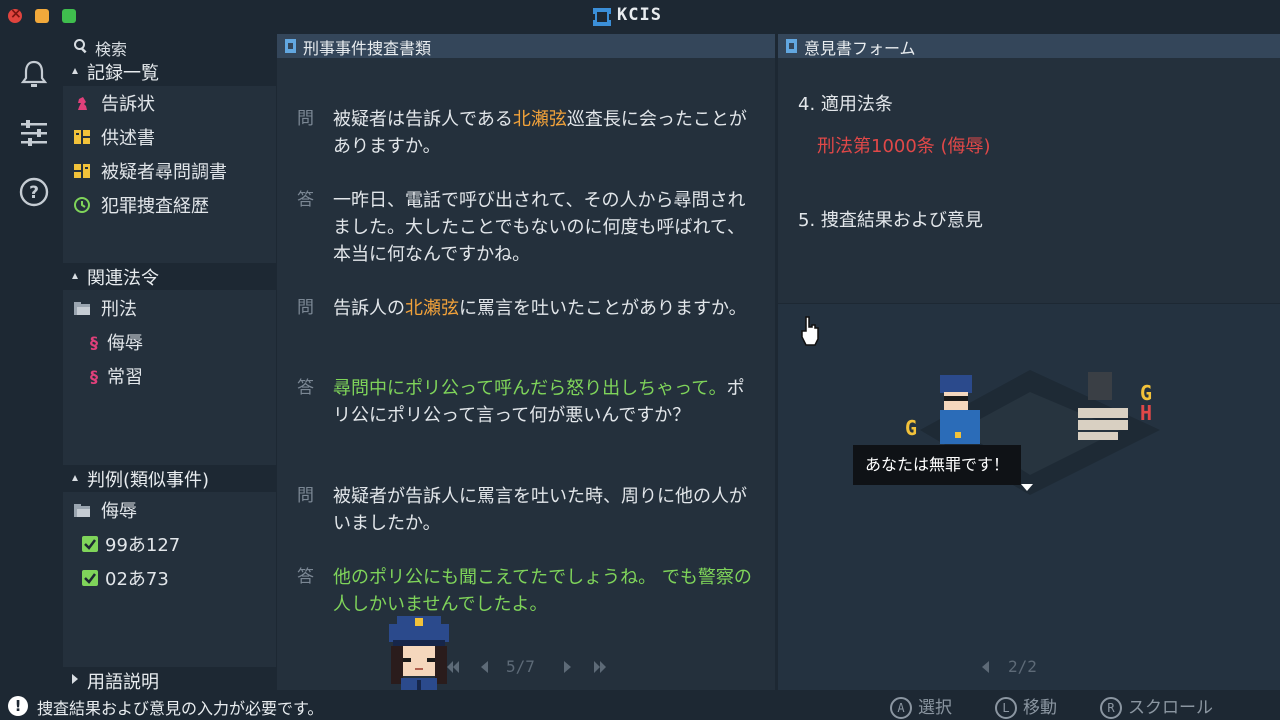  Describe the element at coordinates (128, 104) in the screenshot. I see `sidebar-item-label: 告訴状` at that location.